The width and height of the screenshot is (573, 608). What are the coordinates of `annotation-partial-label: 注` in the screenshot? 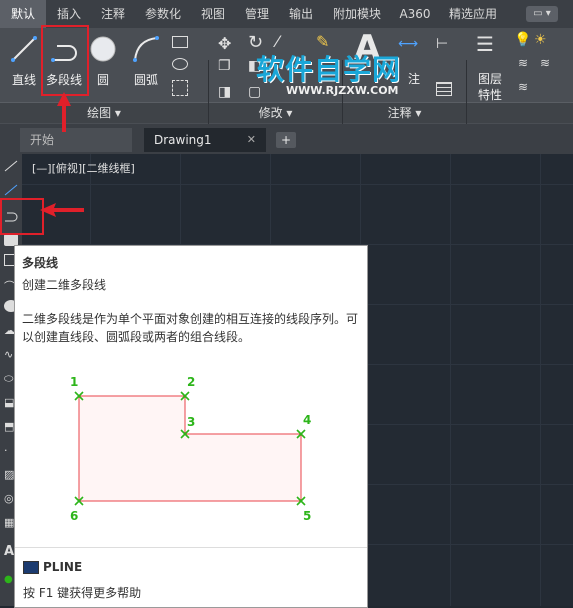 It's located at (414, 79).